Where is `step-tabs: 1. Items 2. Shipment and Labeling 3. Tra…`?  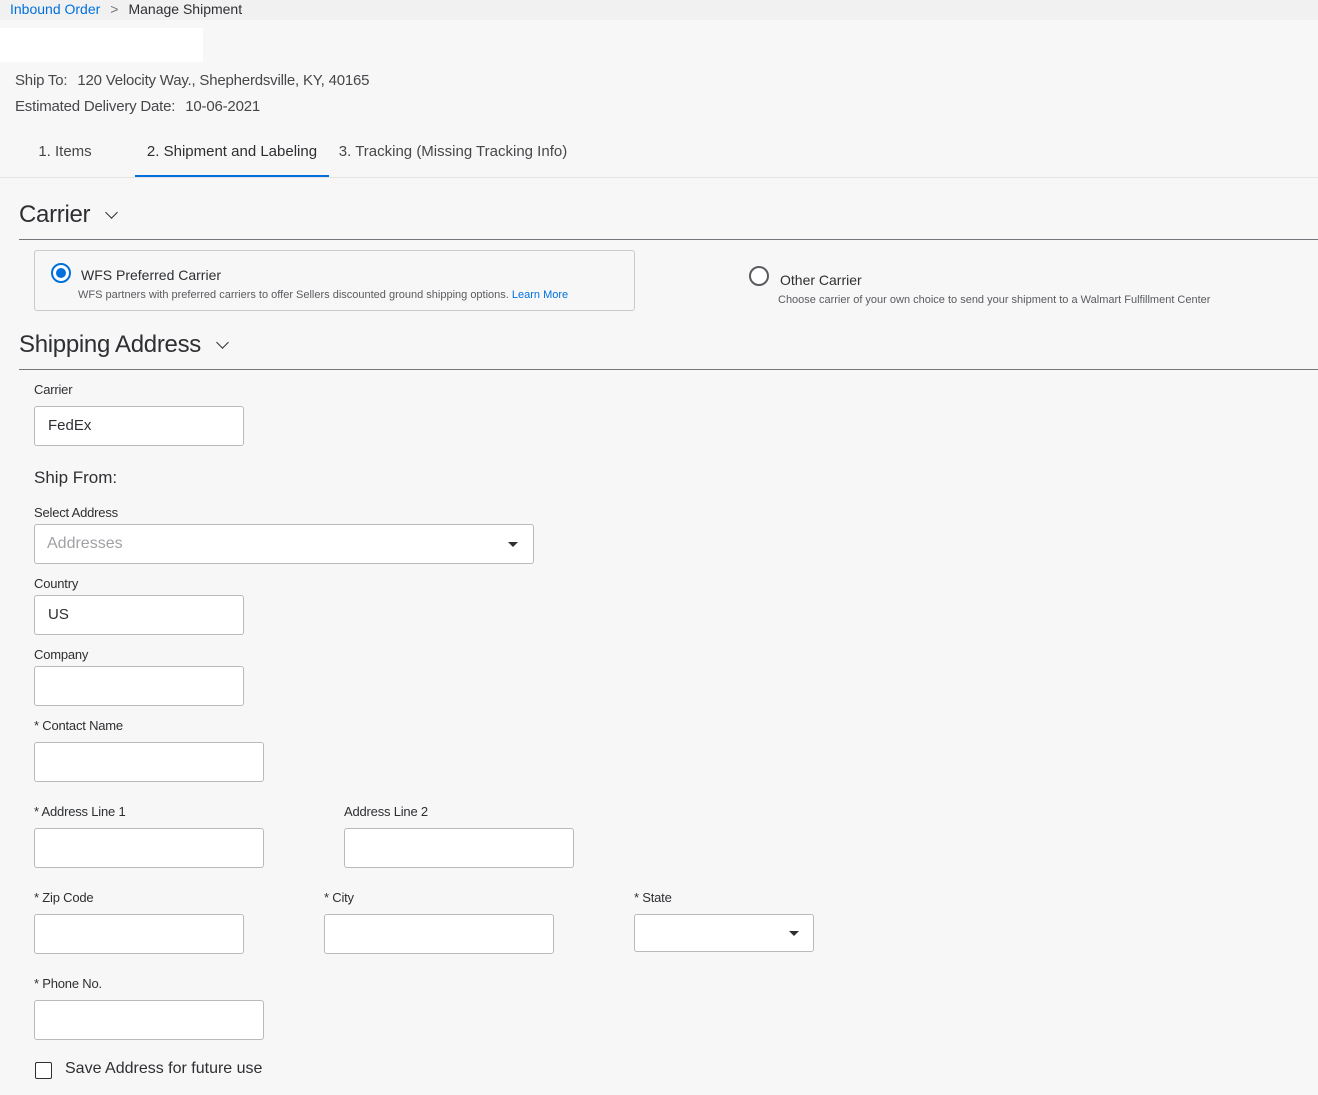 step-tabs: 1. Items 2. Shipment and Labeling 3. Tra… is located at coordinates (659, 159).